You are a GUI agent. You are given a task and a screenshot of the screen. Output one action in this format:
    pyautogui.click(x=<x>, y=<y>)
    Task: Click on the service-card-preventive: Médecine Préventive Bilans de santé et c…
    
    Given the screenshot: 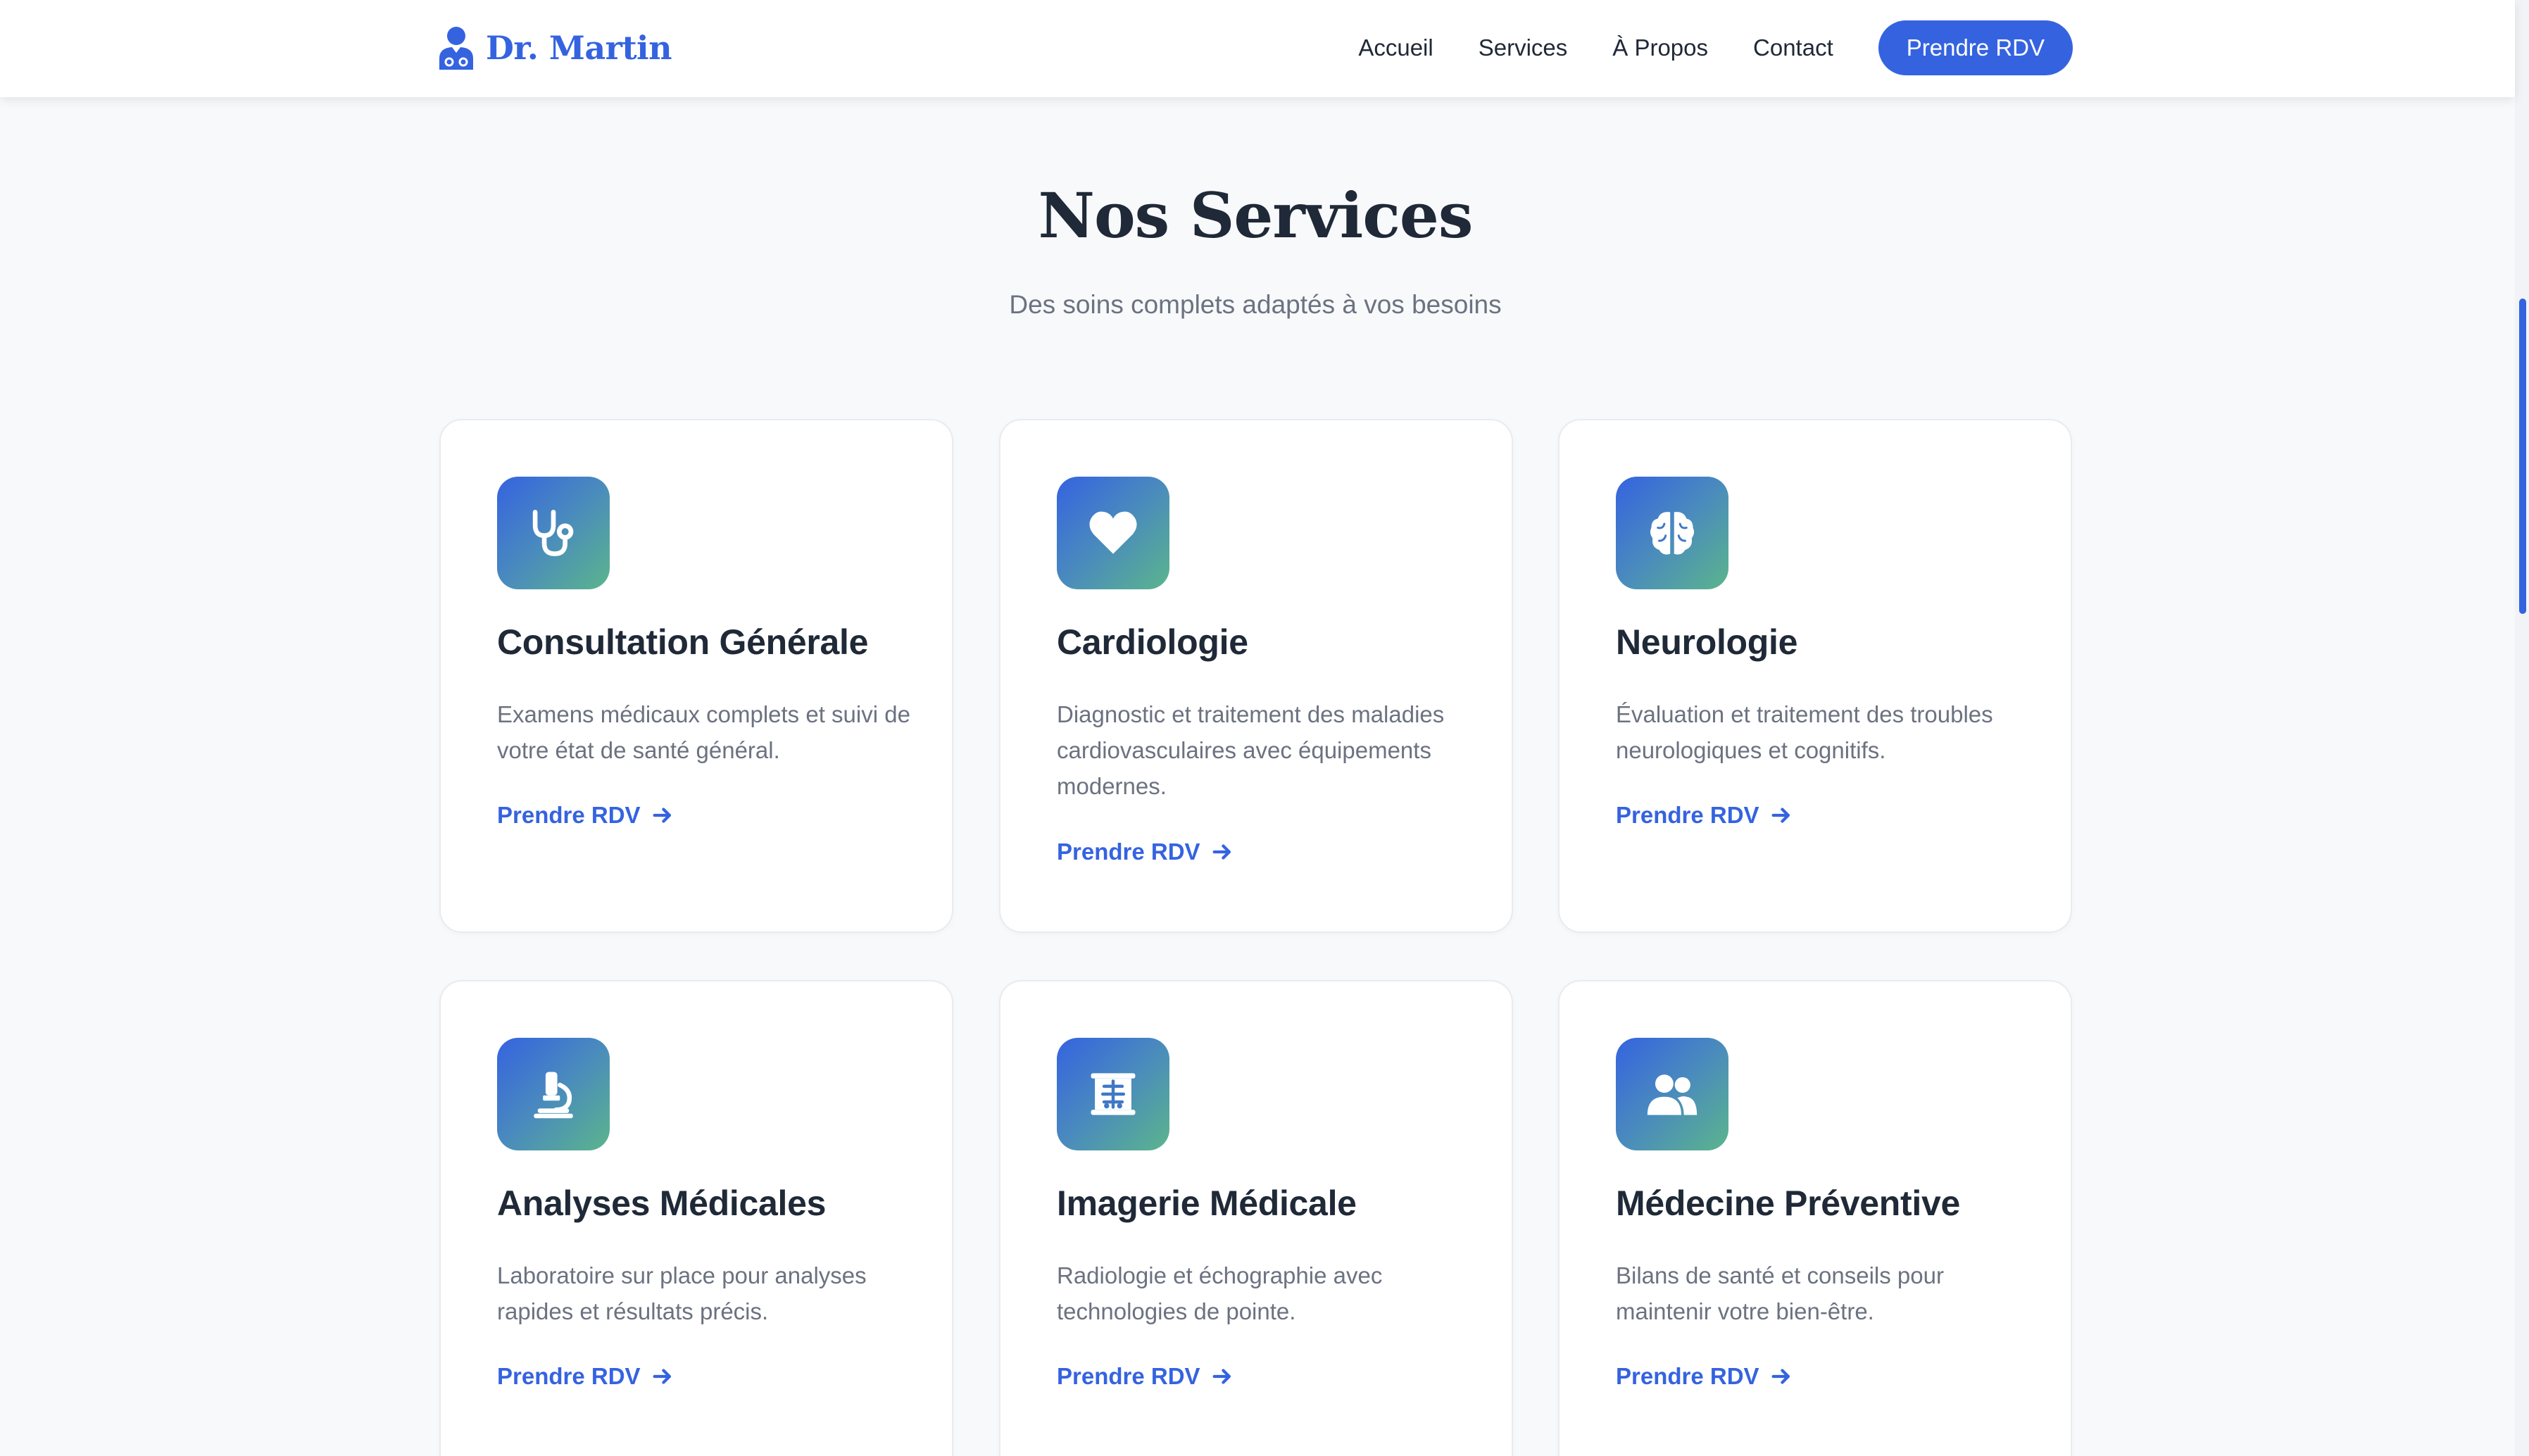 What is the action you would take?
    pyautogui.click(x=1815, y=1218)
    